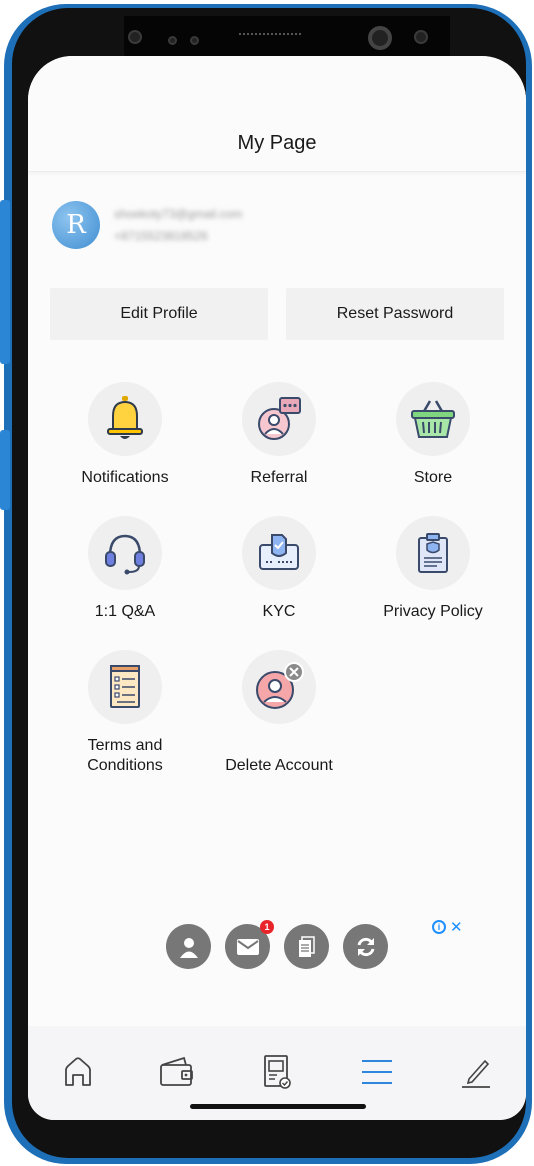  I want to click on top-bar: My Page, so click(277, 114).